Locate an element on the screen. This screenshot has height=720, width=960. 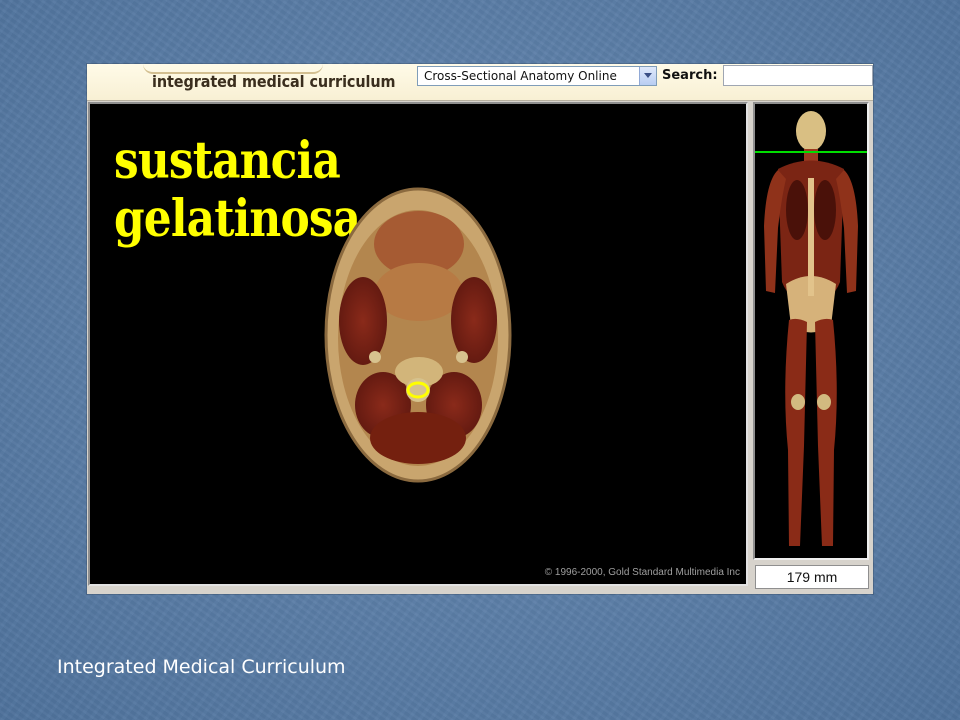
brand-logo: integrated medical curriculum is located at coordinates (274, 81).